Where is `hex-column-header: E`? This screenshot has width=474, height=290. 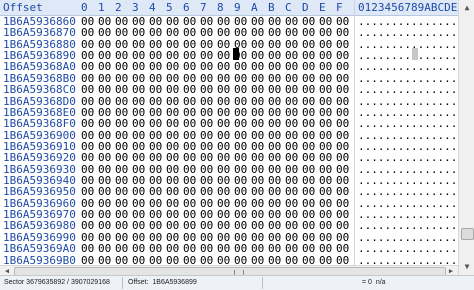
hex-column-header: E is located at coordinates (322, 7).